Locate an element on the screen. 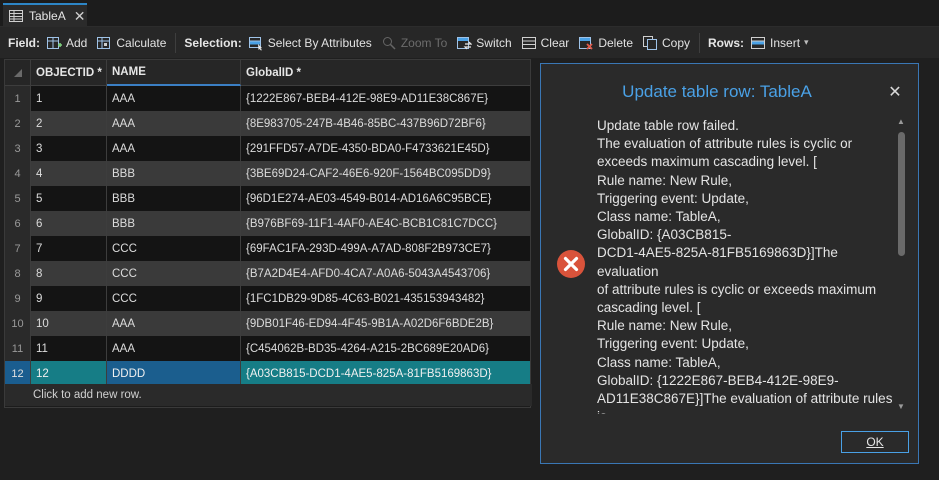  zoom-to-button: Zoom To is located at coordinates (414, 43).